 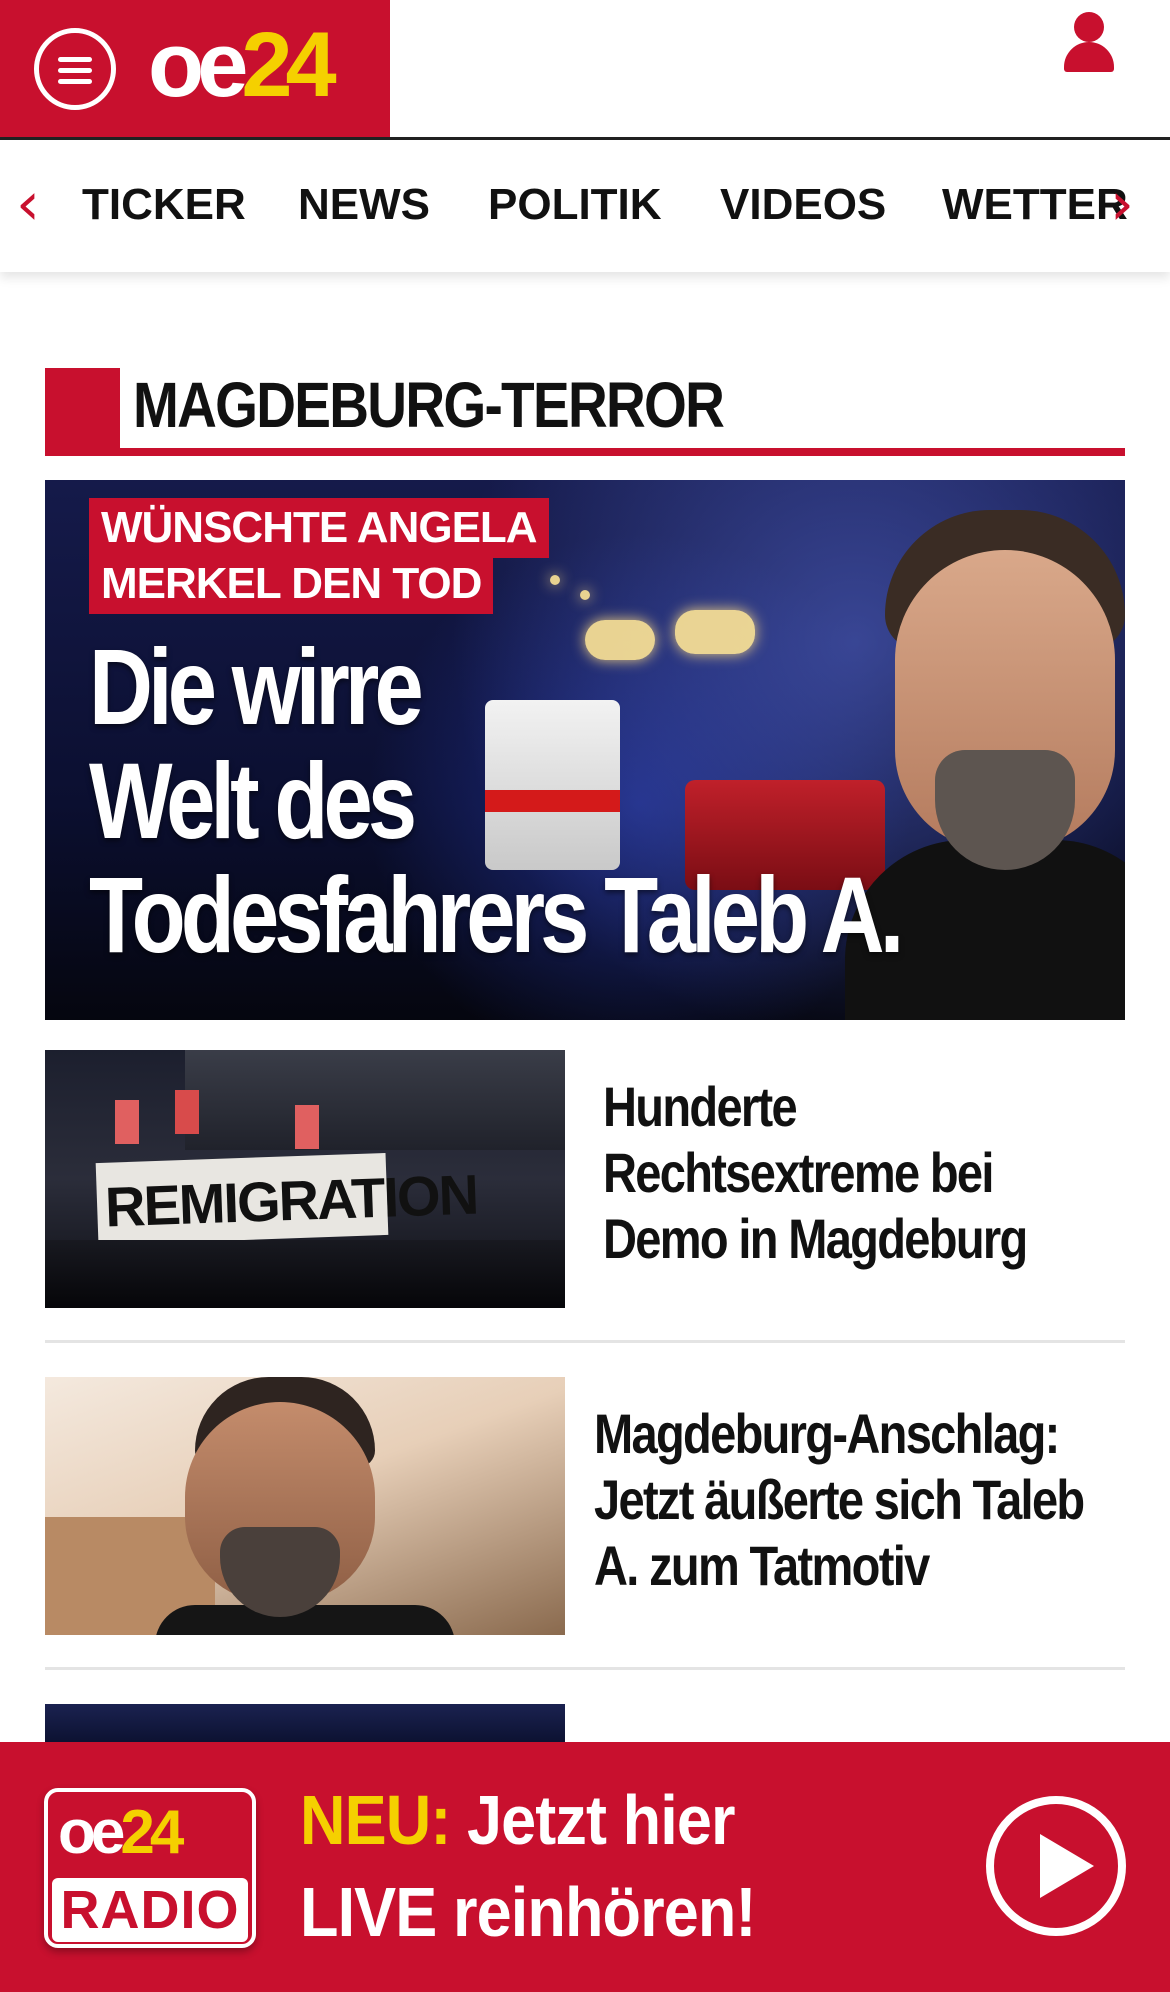 I want to click on nav-item-videos: VIDEOS, so click(x=803, y=205).